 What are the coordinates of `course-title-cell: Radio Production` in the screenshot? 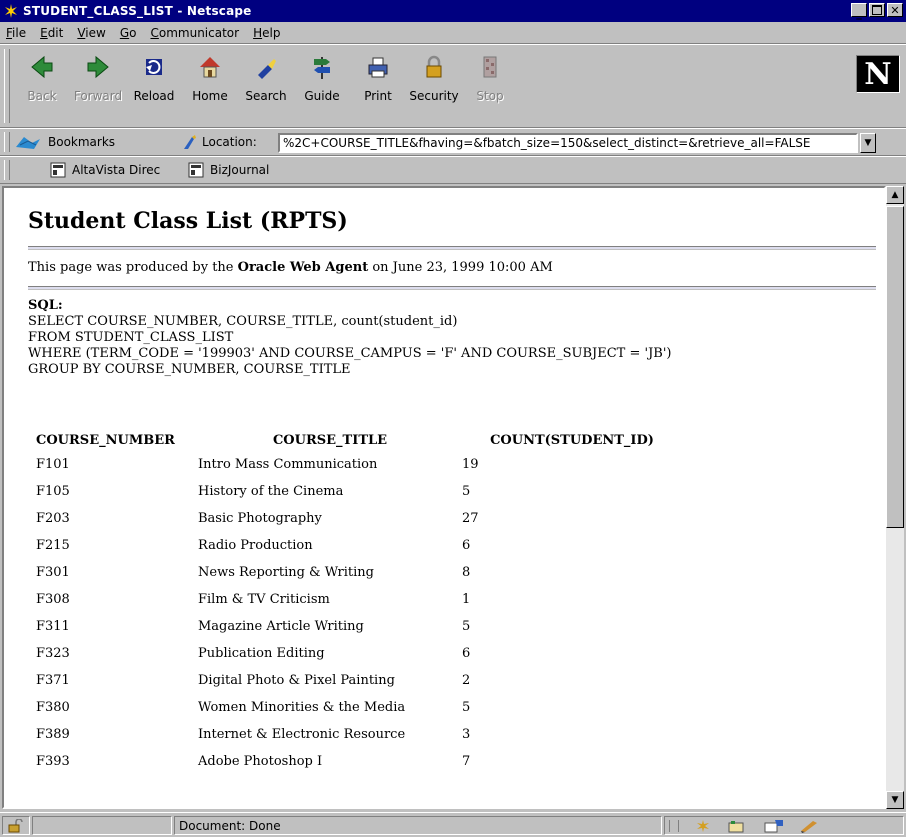 It's located at (255, 545).